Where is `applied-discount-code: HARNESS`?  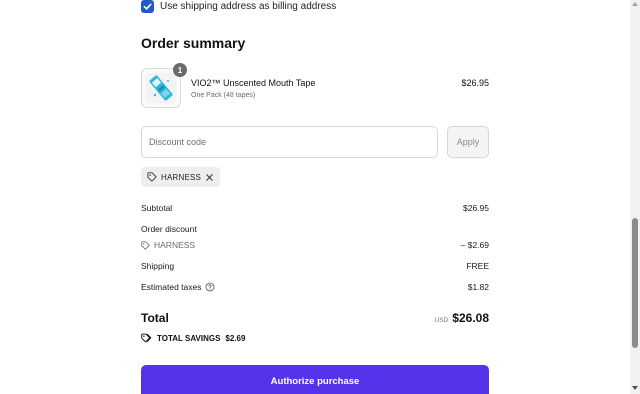 applied-discount-code: HARNESS is located at coordinates (181, 177).